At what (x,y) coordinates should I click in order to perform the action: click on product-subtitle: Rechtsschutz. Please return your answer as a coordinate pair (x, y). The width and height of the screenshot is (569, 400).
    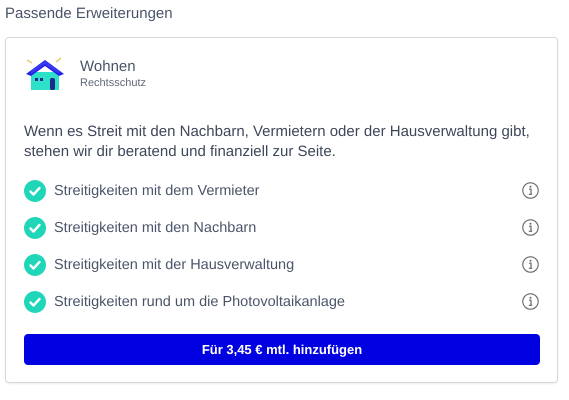
    Looking at the image, I should click on (113, 83).